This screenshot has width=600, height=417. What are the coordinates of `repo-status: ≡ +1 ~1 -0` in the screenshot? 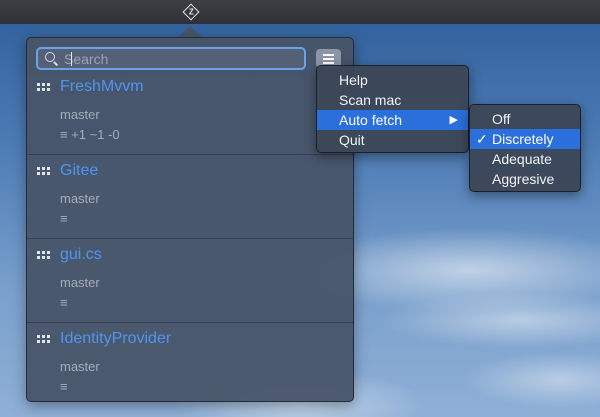 It's located at (90, 134).